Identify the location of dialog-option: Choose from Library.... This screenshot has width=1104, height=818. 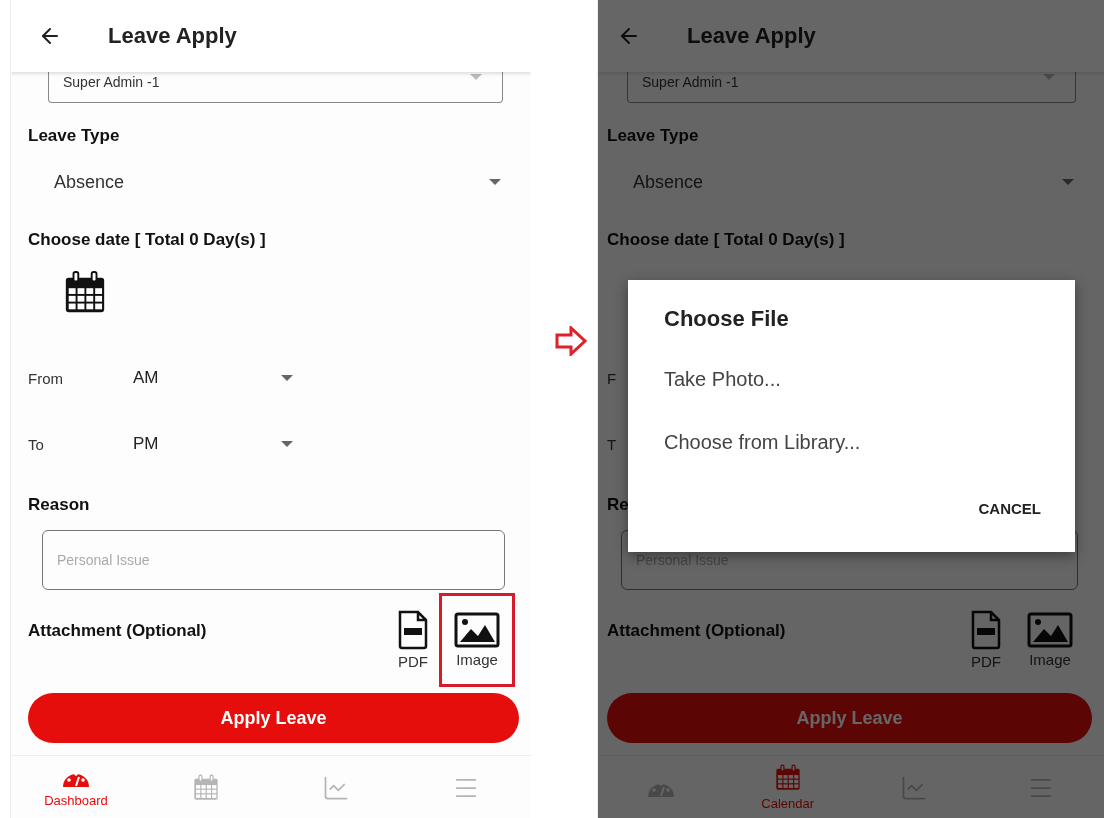
(762, 442).